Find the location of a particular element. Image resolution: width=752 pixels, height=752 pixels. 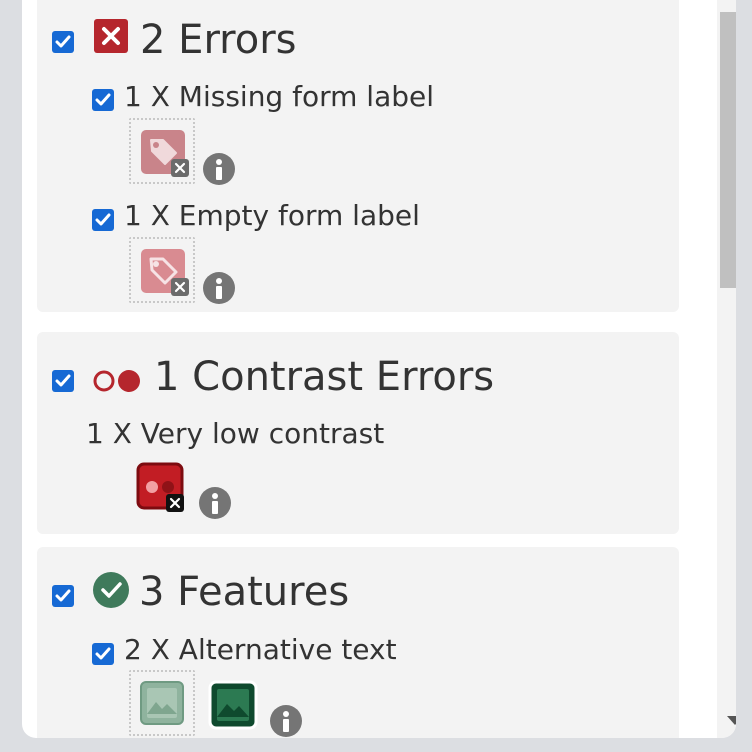

check-circle-icon is located at coordinates (111, 590).